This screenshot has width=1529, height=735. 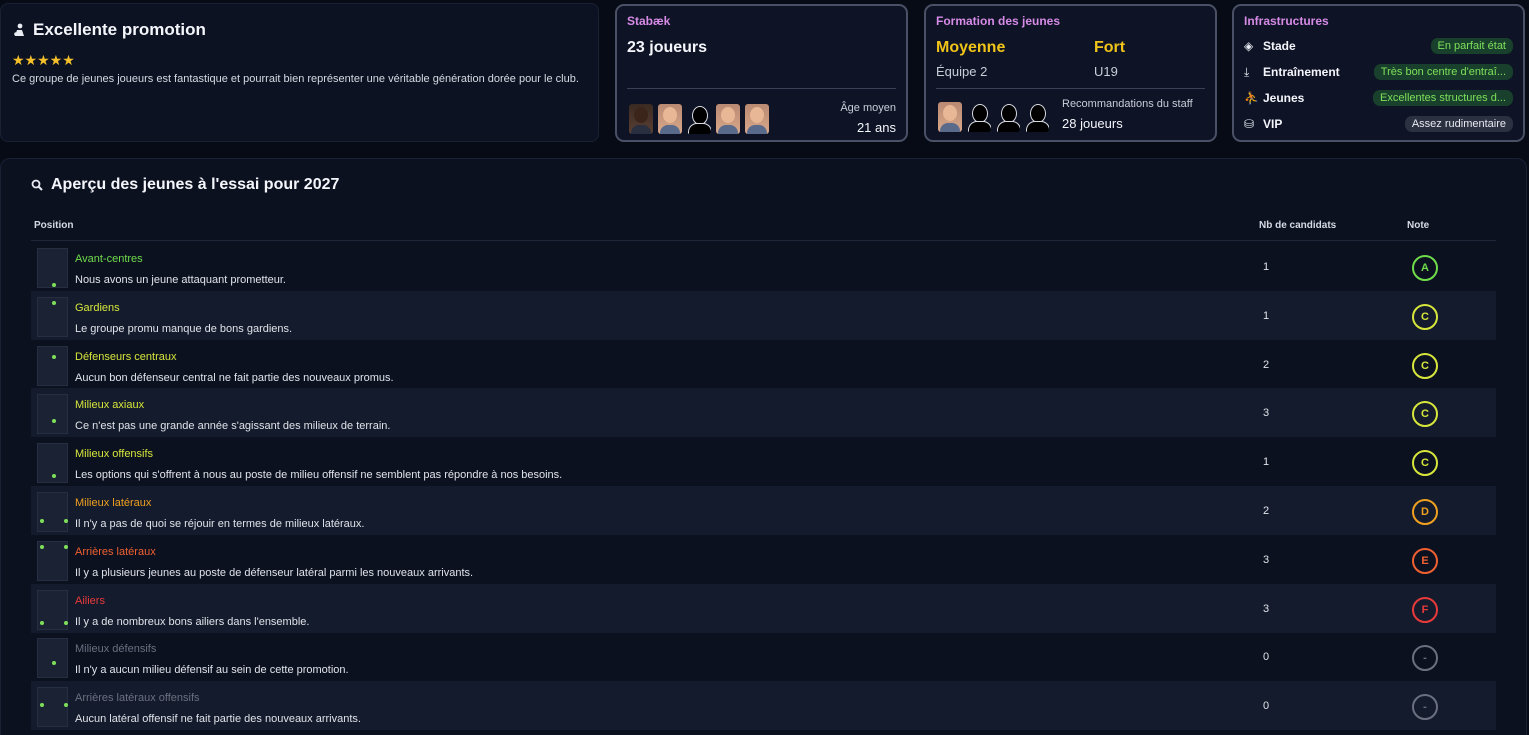 What do you see at coordinates (37, 185) in the screenshot?
I see `search-icon` at bounding box center [37, 185].